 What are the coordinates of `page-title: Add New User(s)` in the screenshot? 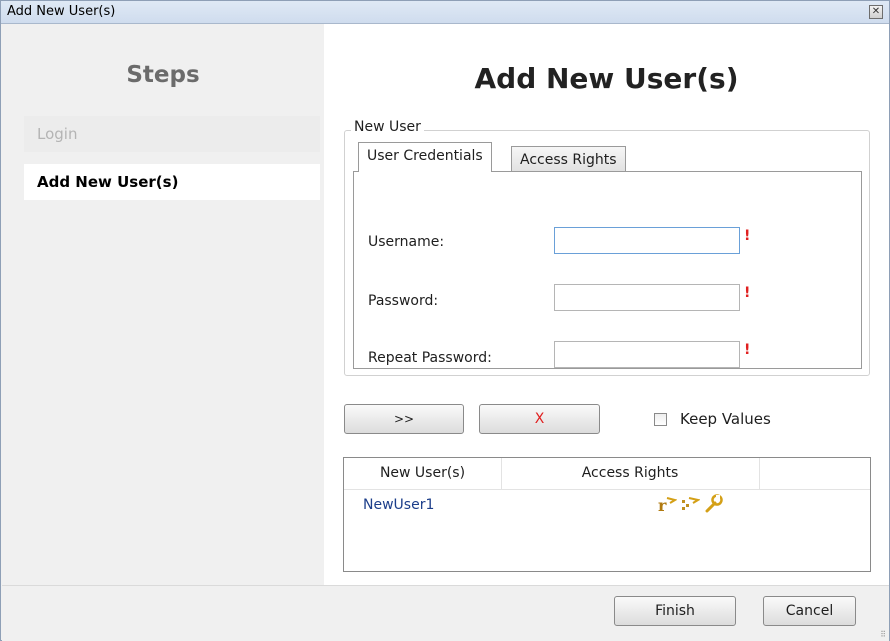 It's located at (606, 78).